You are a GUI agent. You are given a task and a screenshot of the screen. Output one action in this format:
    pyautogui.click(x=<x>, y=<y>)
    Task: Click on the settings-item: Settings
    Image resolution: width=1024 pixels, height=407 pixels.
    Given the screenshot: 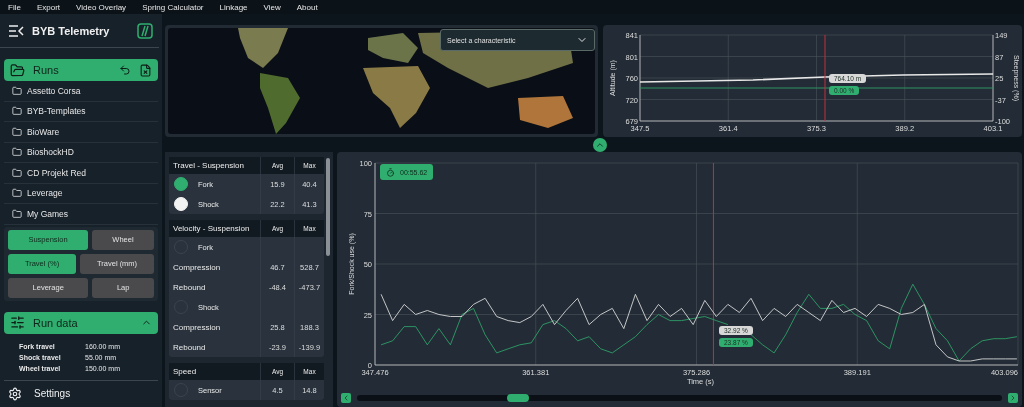 What is the action you would take?
    pyautogui.click(x=81, y=390)
    